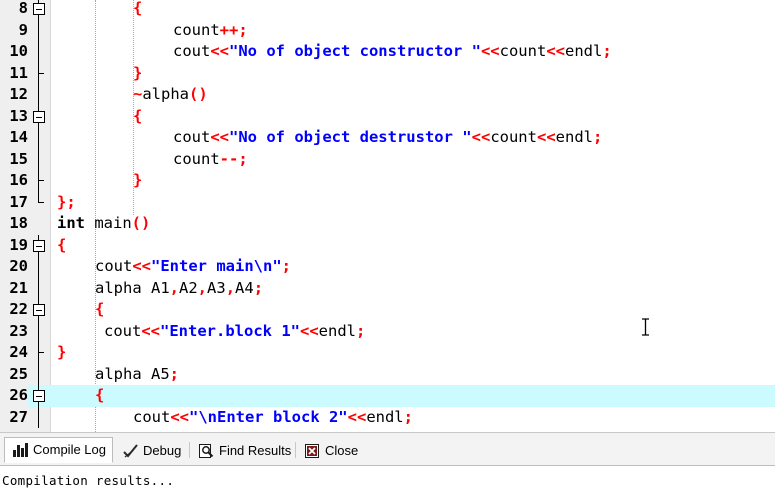  I want to click on code-token: count, so click(196, 158).